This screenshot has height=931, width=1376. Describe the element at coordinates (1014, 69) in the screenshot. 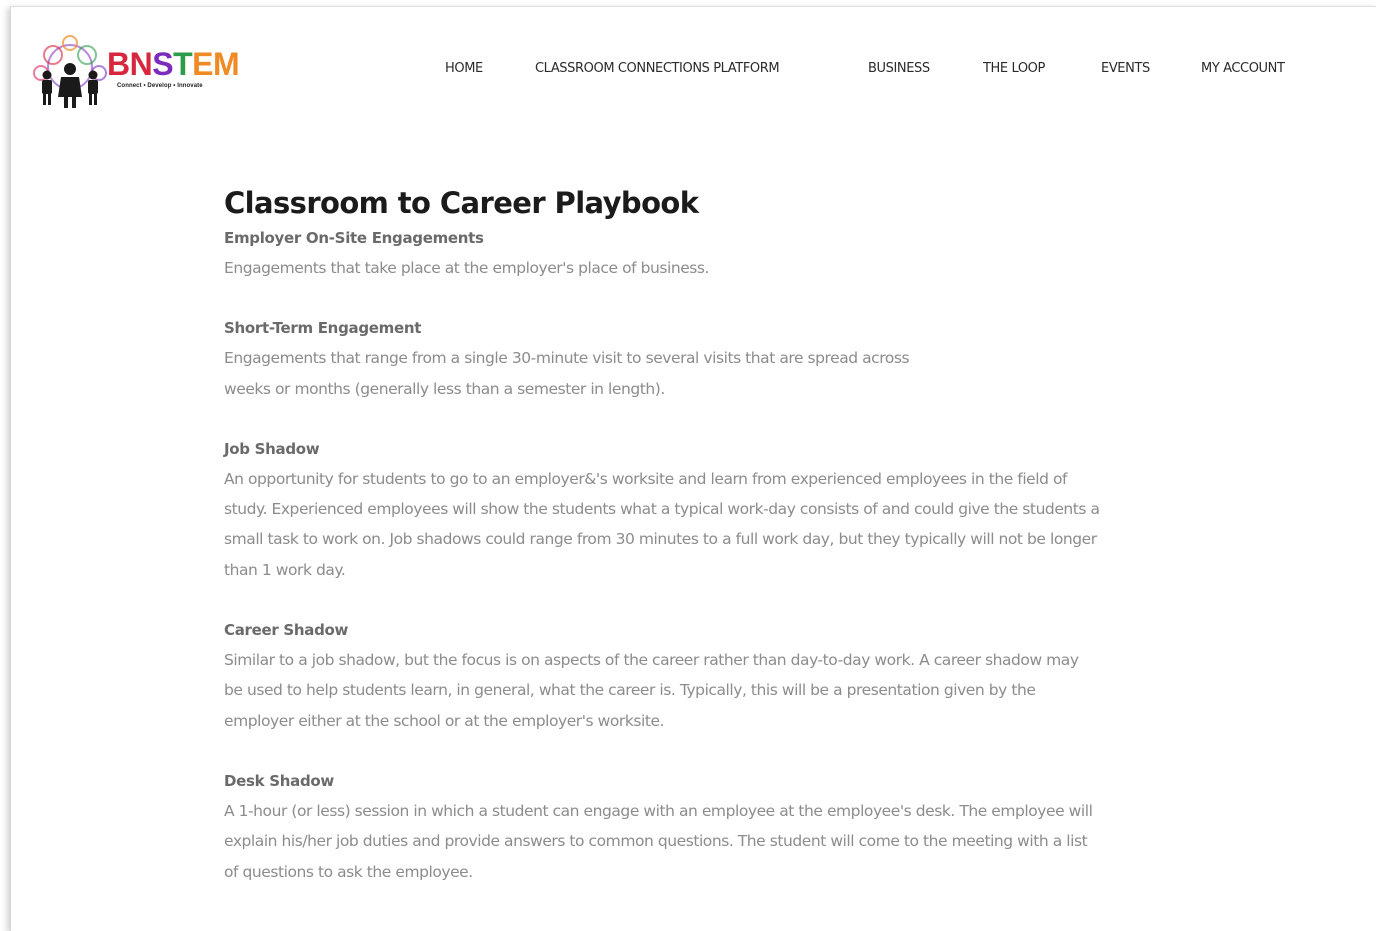

I see `nav-the-loop: THE LOOP` at that location.